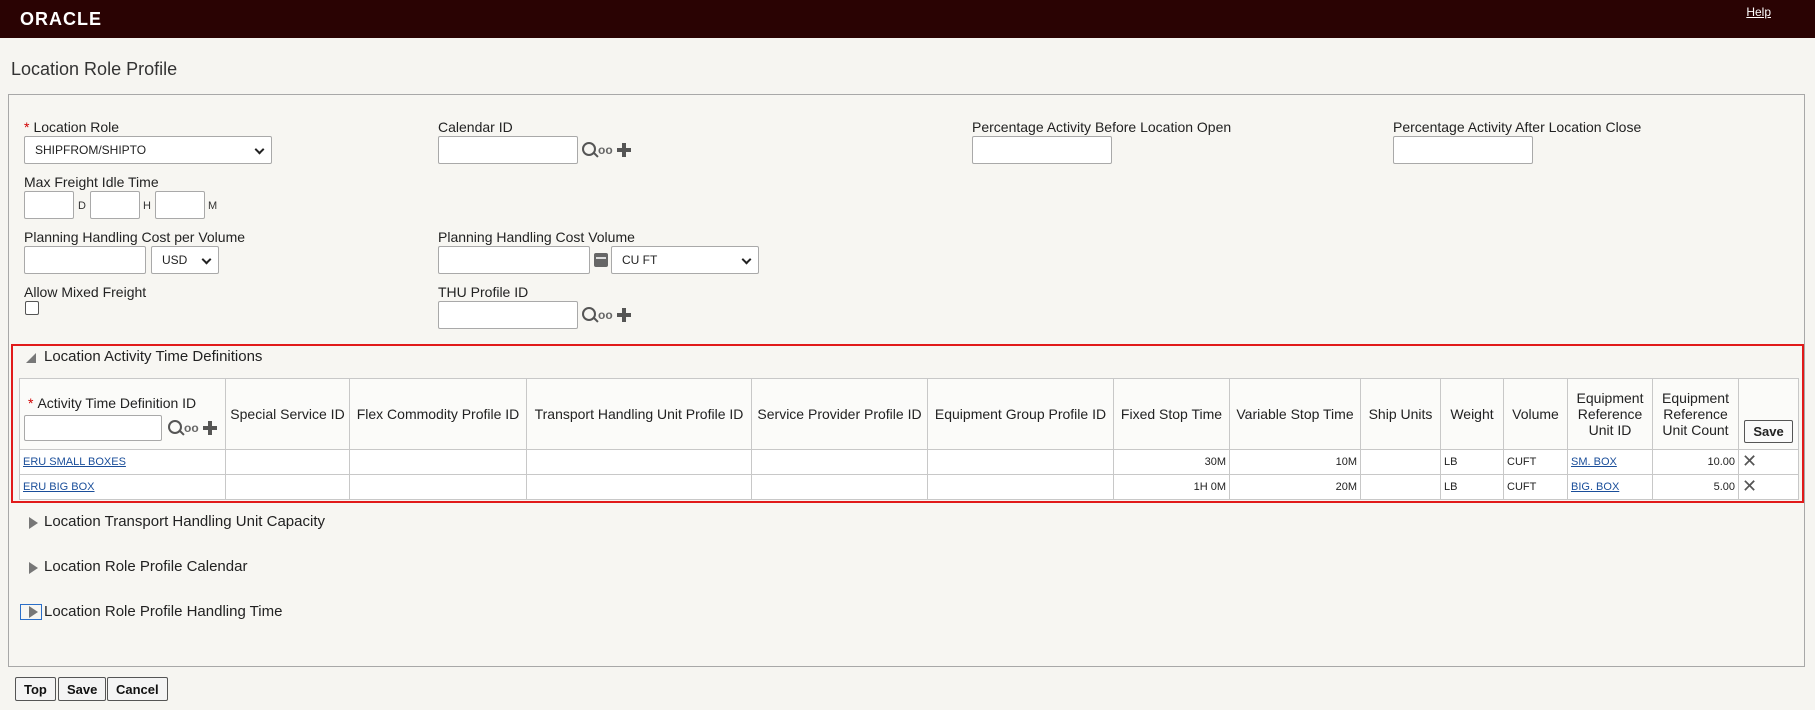 The height and width of the screenshot is (710, 1815). What do you see at coordinates (1295, 462) in the screenshot?
I see `cell-variable-stop-time: 10M` at bounding box center [1295, 462].